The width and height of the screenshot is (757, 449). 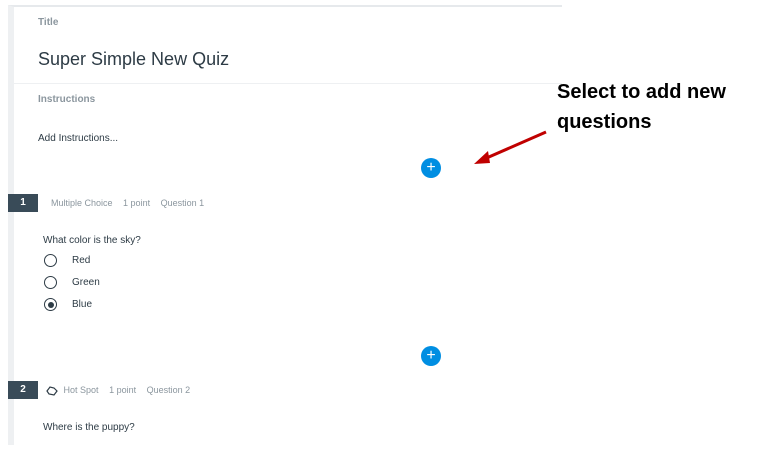 What do you see at coordinates (92, 240) in the screenshot?
I see `question-text-1: What color is the sky?` at bounding box center [92, 240].